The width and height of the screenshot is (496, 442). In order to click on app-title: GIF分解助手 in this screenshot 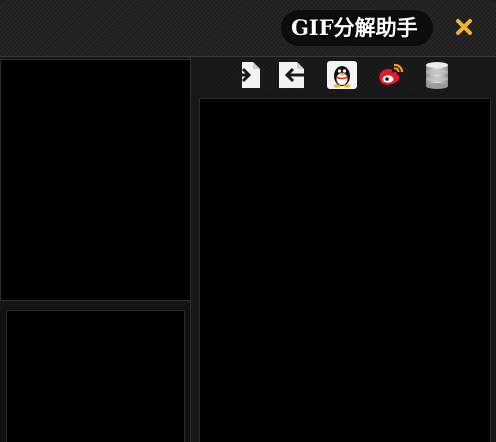, I will do `click(354, 27)`.